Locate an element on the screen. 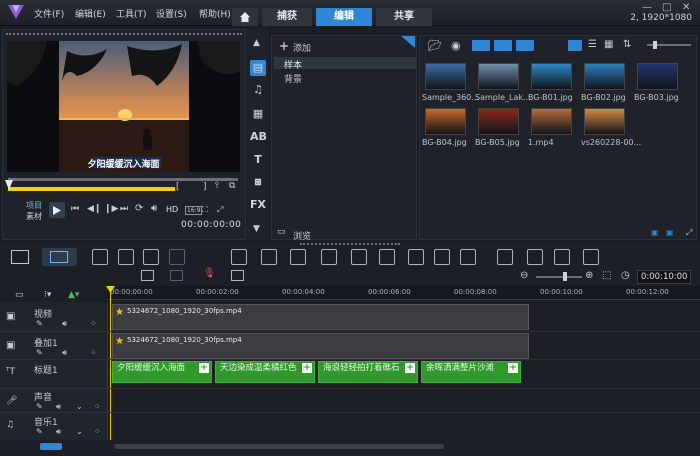 This screenshot has width=700, height=456. record-voice-icon: 🎙︎ is located at coordinates (209, 273).